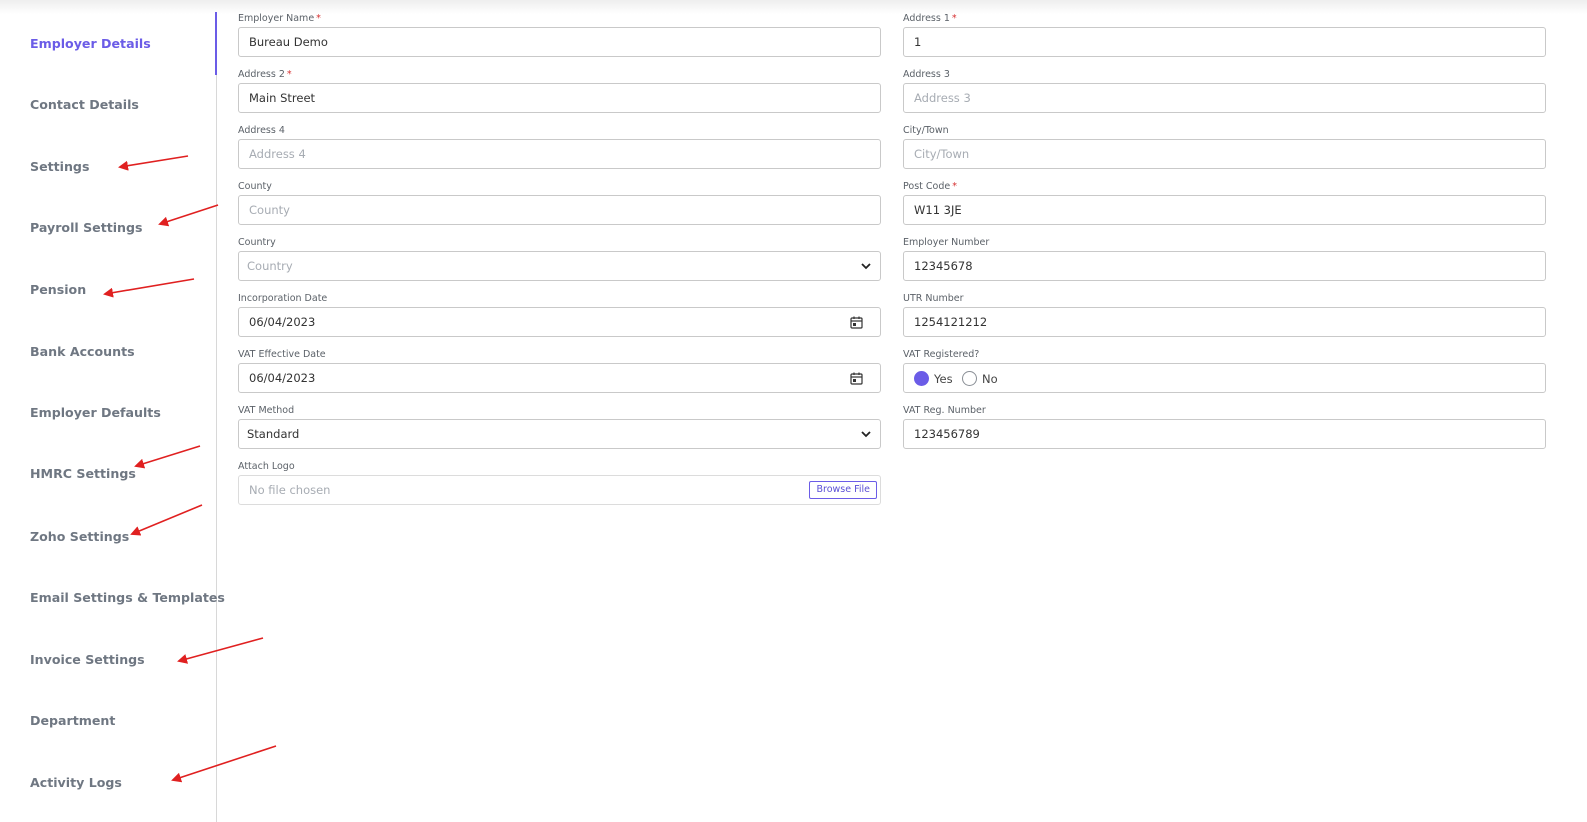  What do you see at coordinates (559, 42) in the screenshot?
I see `employer-name-input: Bureau Demo` at bounding box center [559, 42].